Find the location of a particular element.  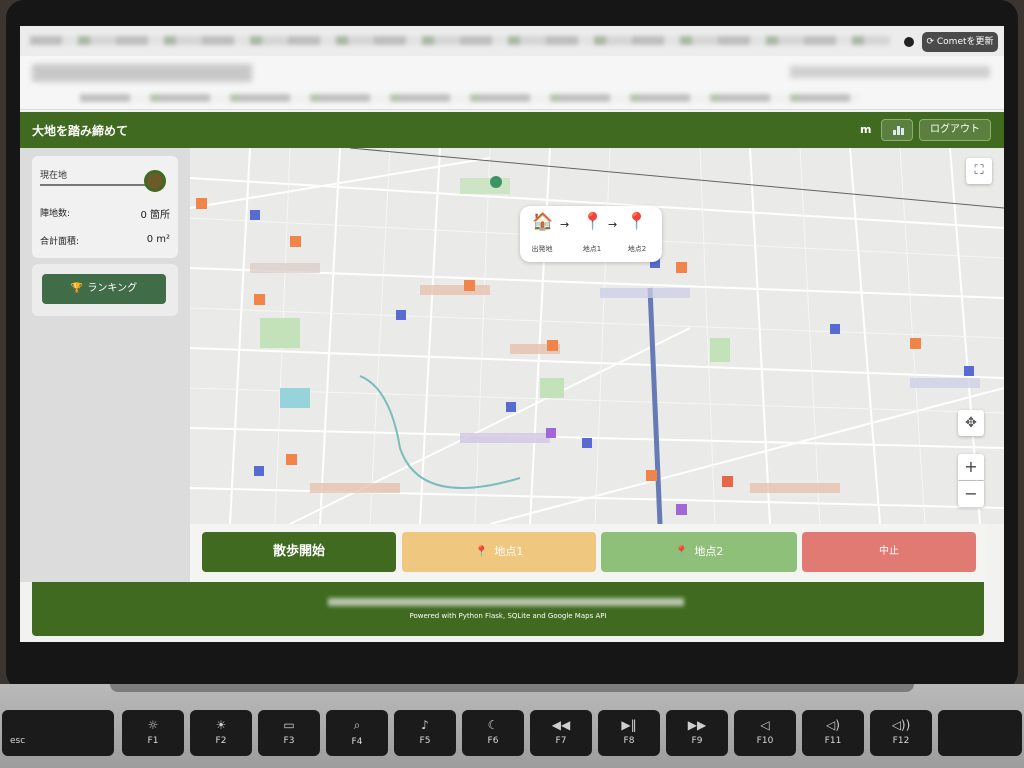

zoom-out-button: − is located at coordinates (971, 494).